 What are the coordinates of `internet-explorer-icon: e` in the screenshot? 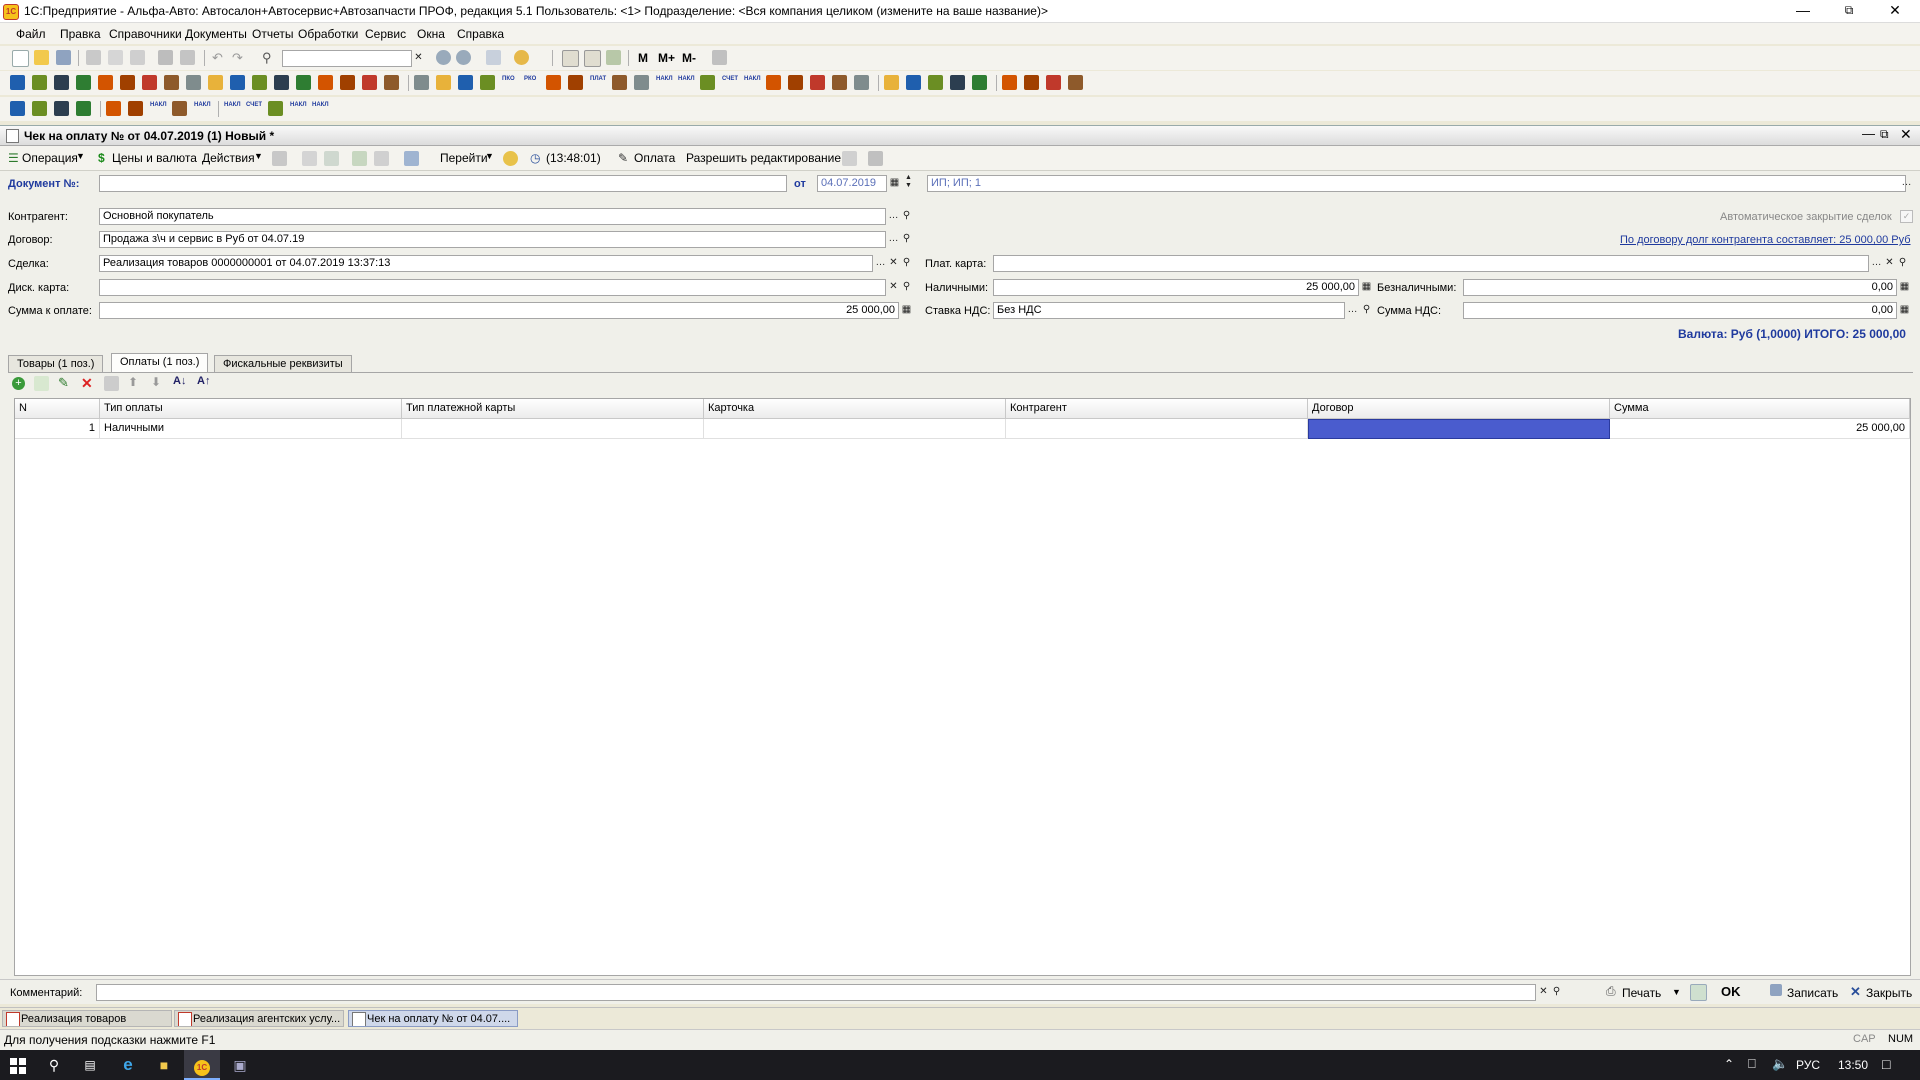 It's located at (128, 1065).